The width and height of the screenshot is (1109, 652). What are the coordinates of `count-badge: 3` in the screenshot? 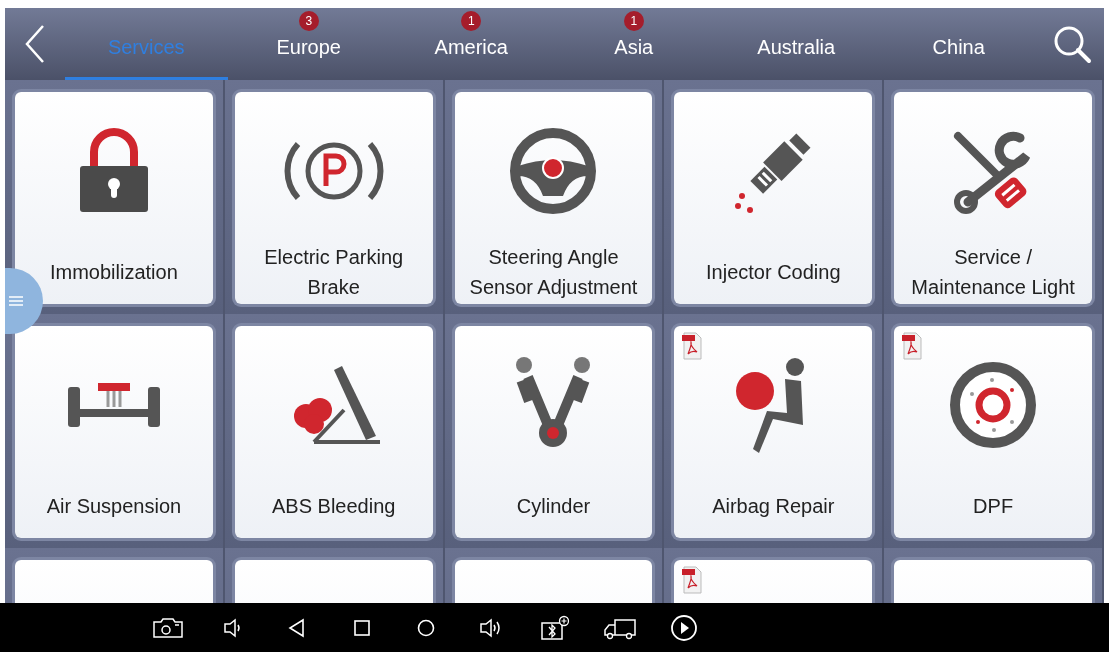 It's located at (308, 21).